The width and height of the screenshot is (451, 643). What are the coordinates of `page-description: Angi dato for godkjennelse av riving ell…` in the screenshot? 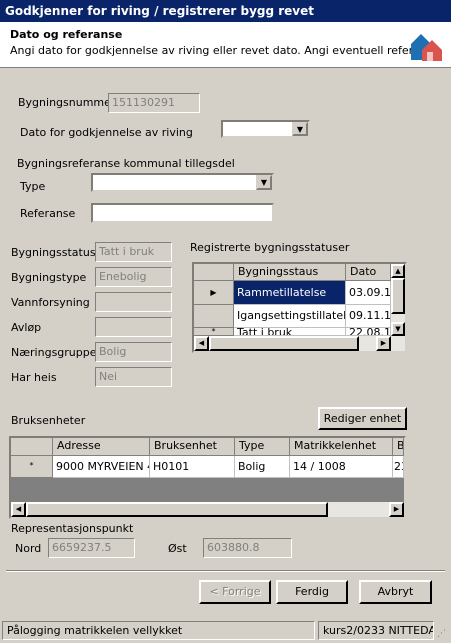 It's located at (225, 50).